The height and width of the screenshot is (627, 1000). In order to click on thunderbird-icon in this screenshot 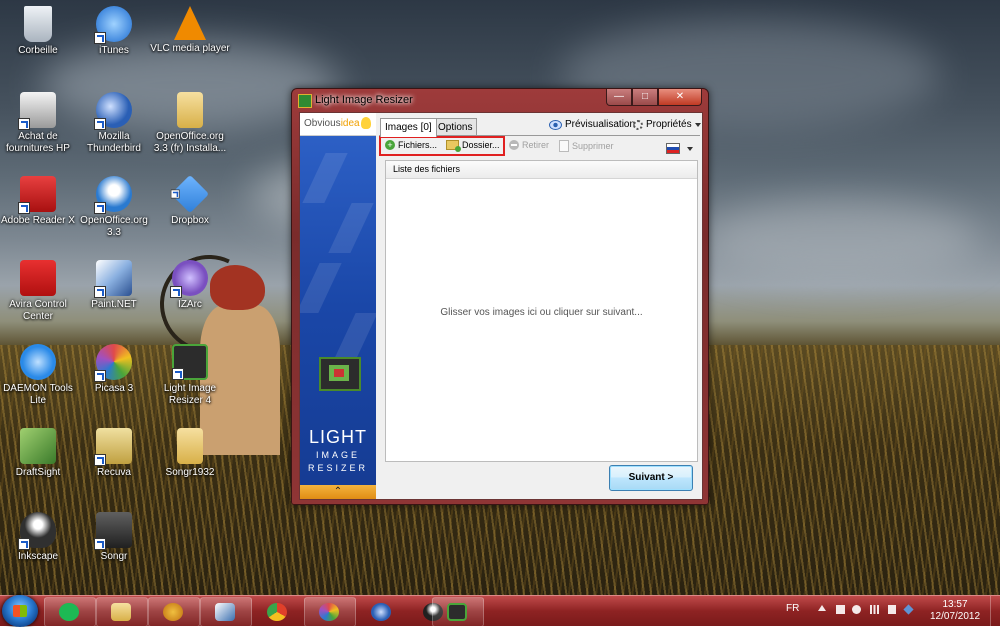, I will do `click(113, 111)`.